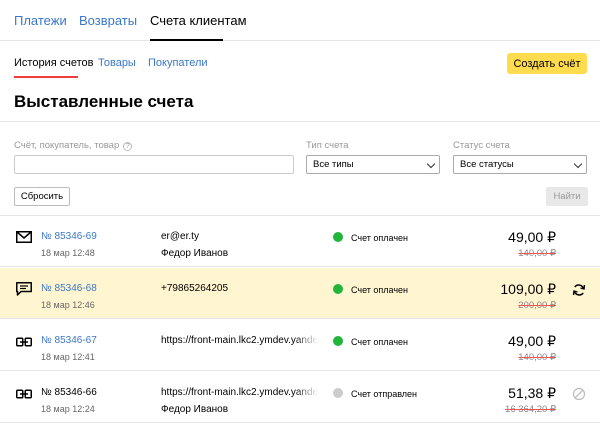 The width and height of the screenshot is (600, 428). I want to click on find-button: Найти, so click(567, 196).